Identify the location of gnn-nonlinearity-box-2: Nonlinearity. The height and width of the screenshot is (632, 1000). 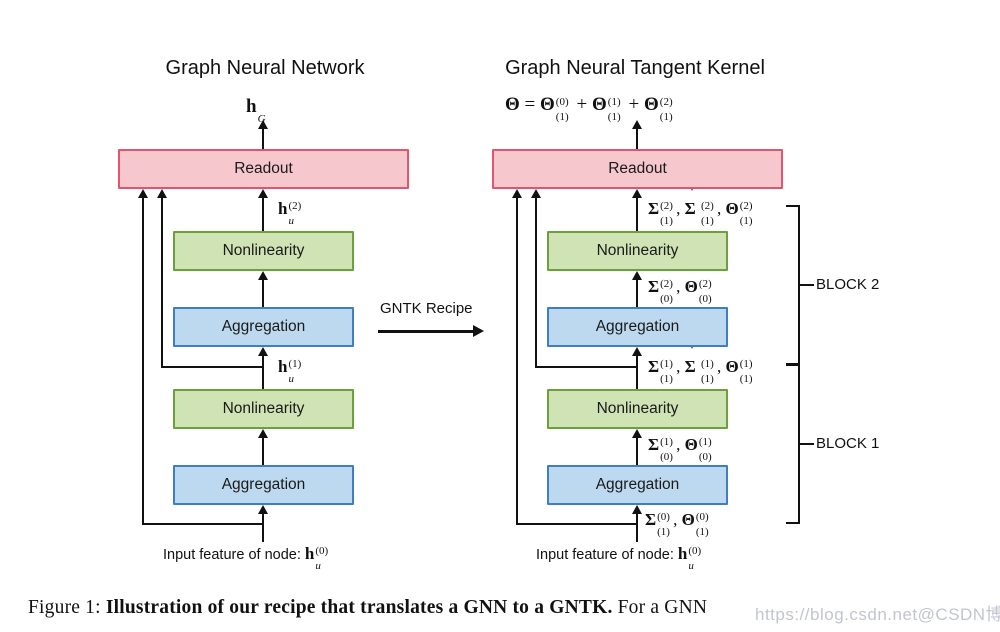
(263, 251).